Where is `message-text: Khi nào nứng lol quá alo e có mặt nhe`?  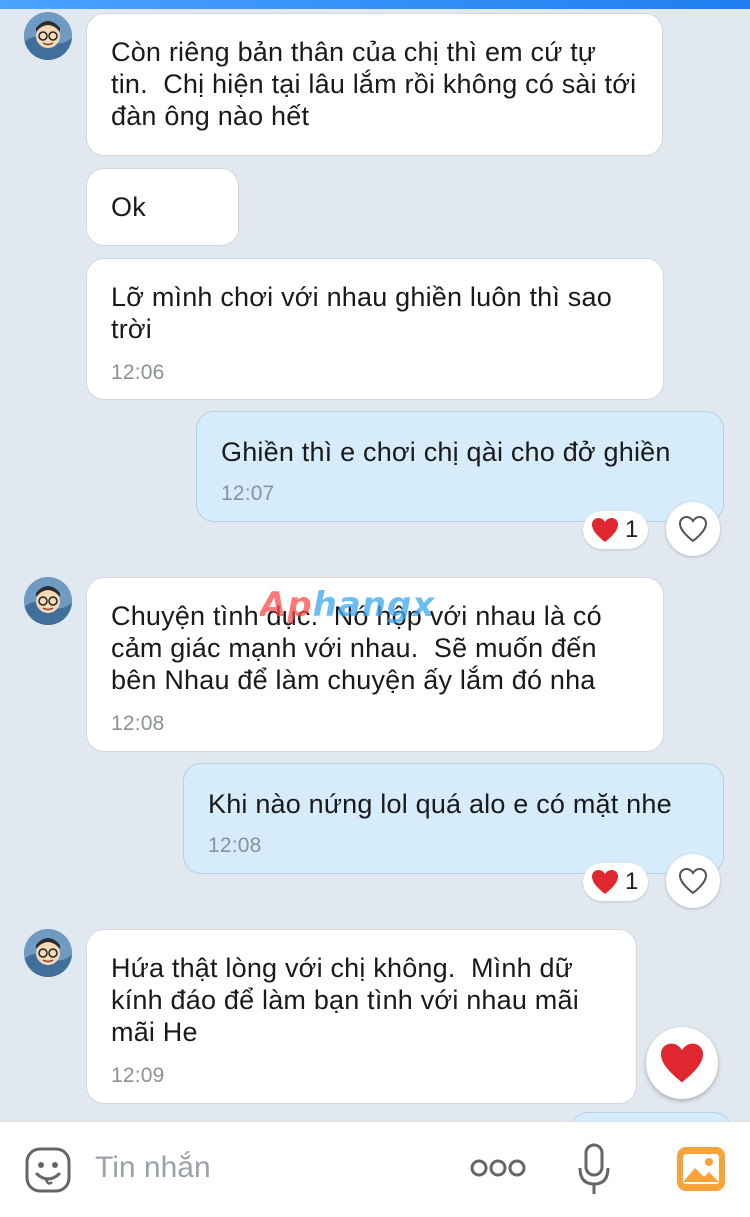 message-text: Khi nào nứng lol quá alo e có mặt nhe is located at coordinates (440, 804).